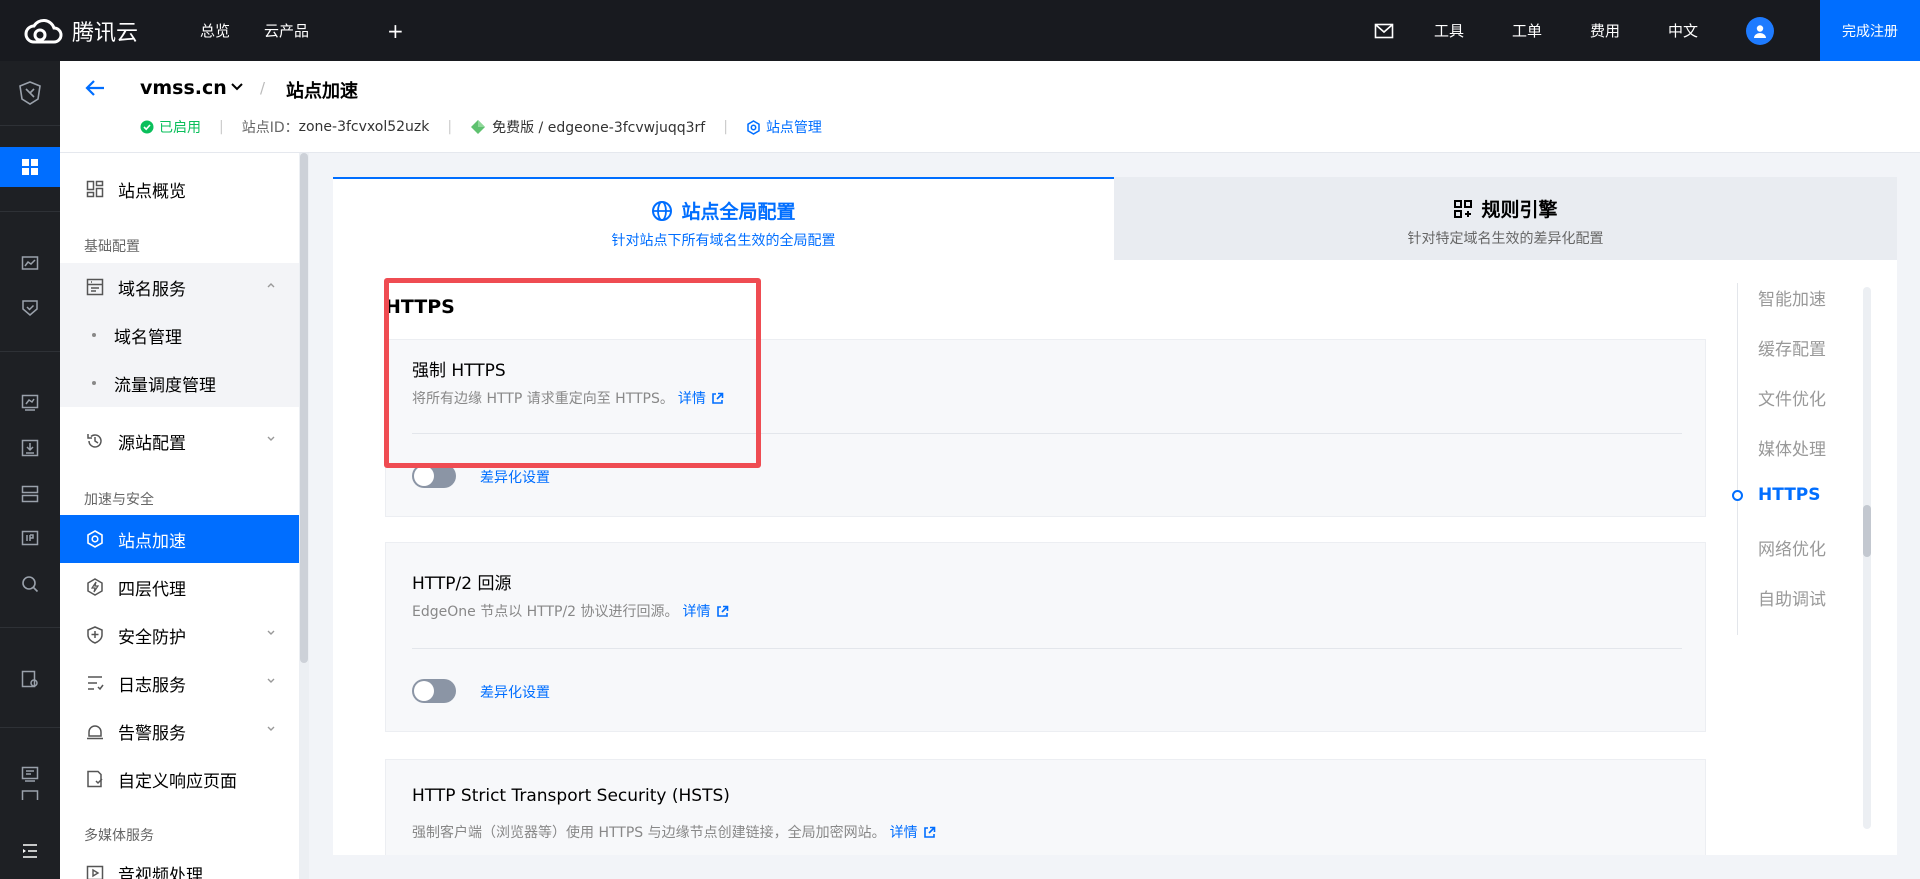 The height and width of the screenshot is (879, 1920). What do you see at coordinates (30, 538) in the screenshot?
I see `rail-ip` at bounding box center [30, 538].